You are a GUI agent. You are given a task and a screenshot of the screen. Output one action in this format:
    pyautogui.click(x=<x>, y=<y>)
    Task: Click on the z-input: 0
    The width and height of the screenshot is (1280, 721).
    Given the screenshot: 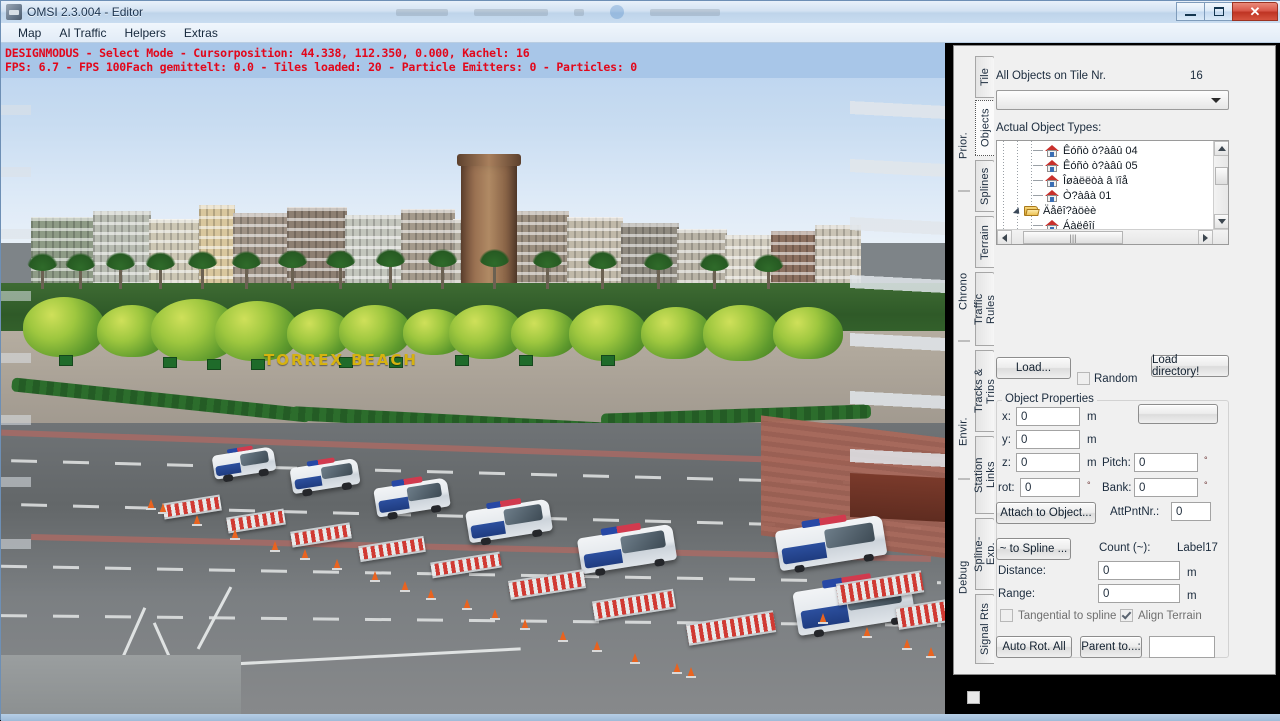 What is the action you would take?
    pyautogui.click(x=1048, y=462)
    